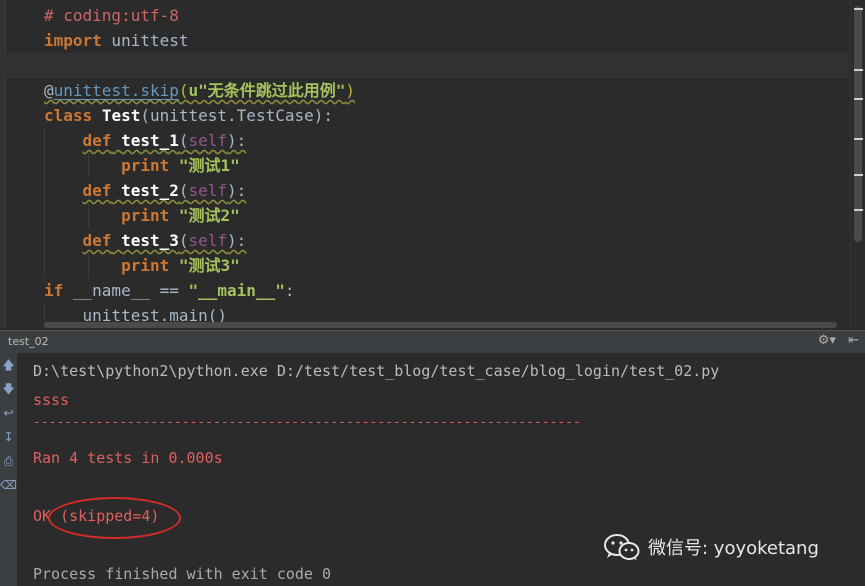 This screenshot has height=586, width=865. I want to click on run-panel-tools: ⚙▾ ⇤, so click(834, 340).